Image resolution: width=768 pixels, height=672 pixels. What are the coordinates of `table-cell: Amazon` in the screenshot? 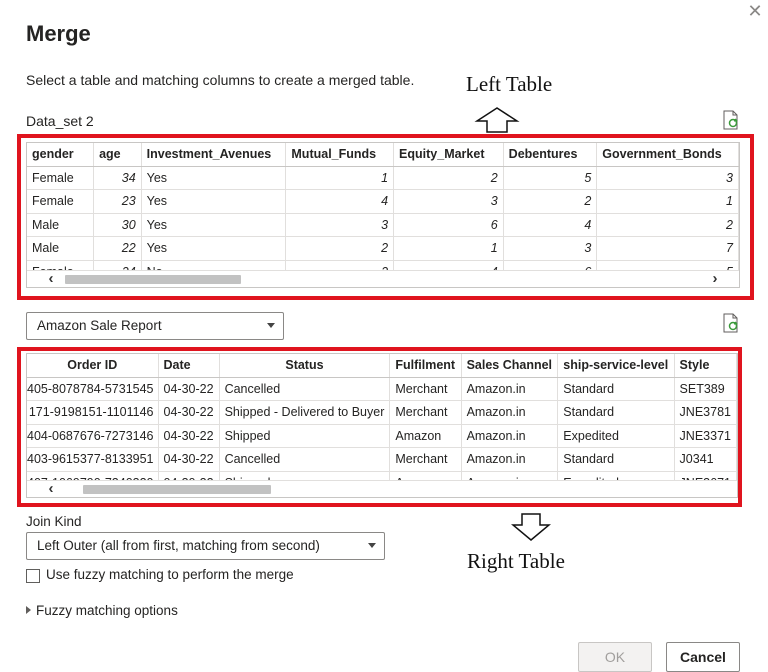 It's located at (425, 436).